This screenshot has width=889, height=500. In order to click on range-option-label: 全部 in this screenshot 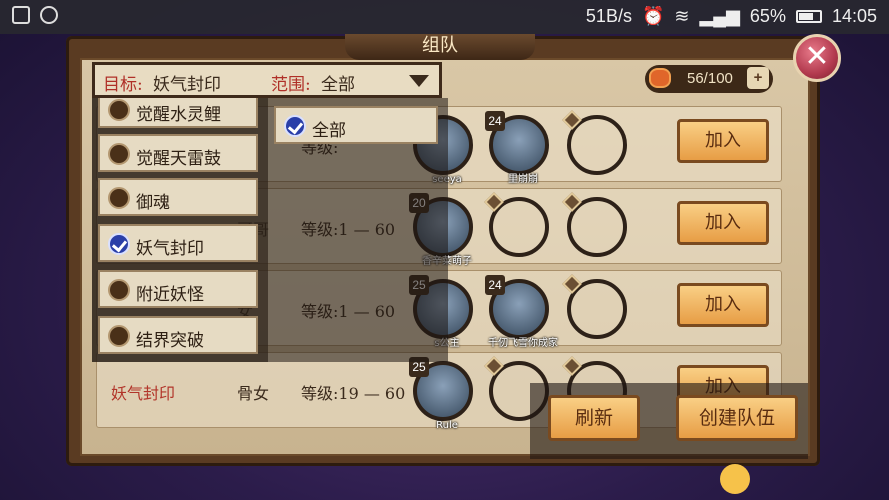, I will do `click(329, 131)`.